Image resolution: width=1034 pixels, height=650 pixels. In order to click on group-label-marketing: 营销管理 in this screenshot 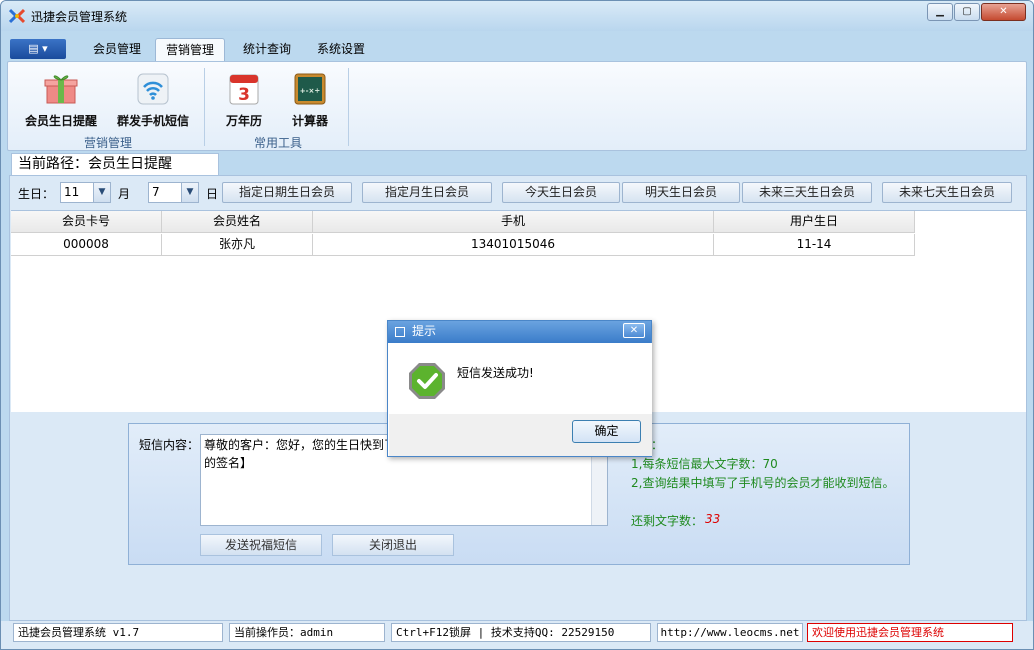, I will do `click(107, 143)`.